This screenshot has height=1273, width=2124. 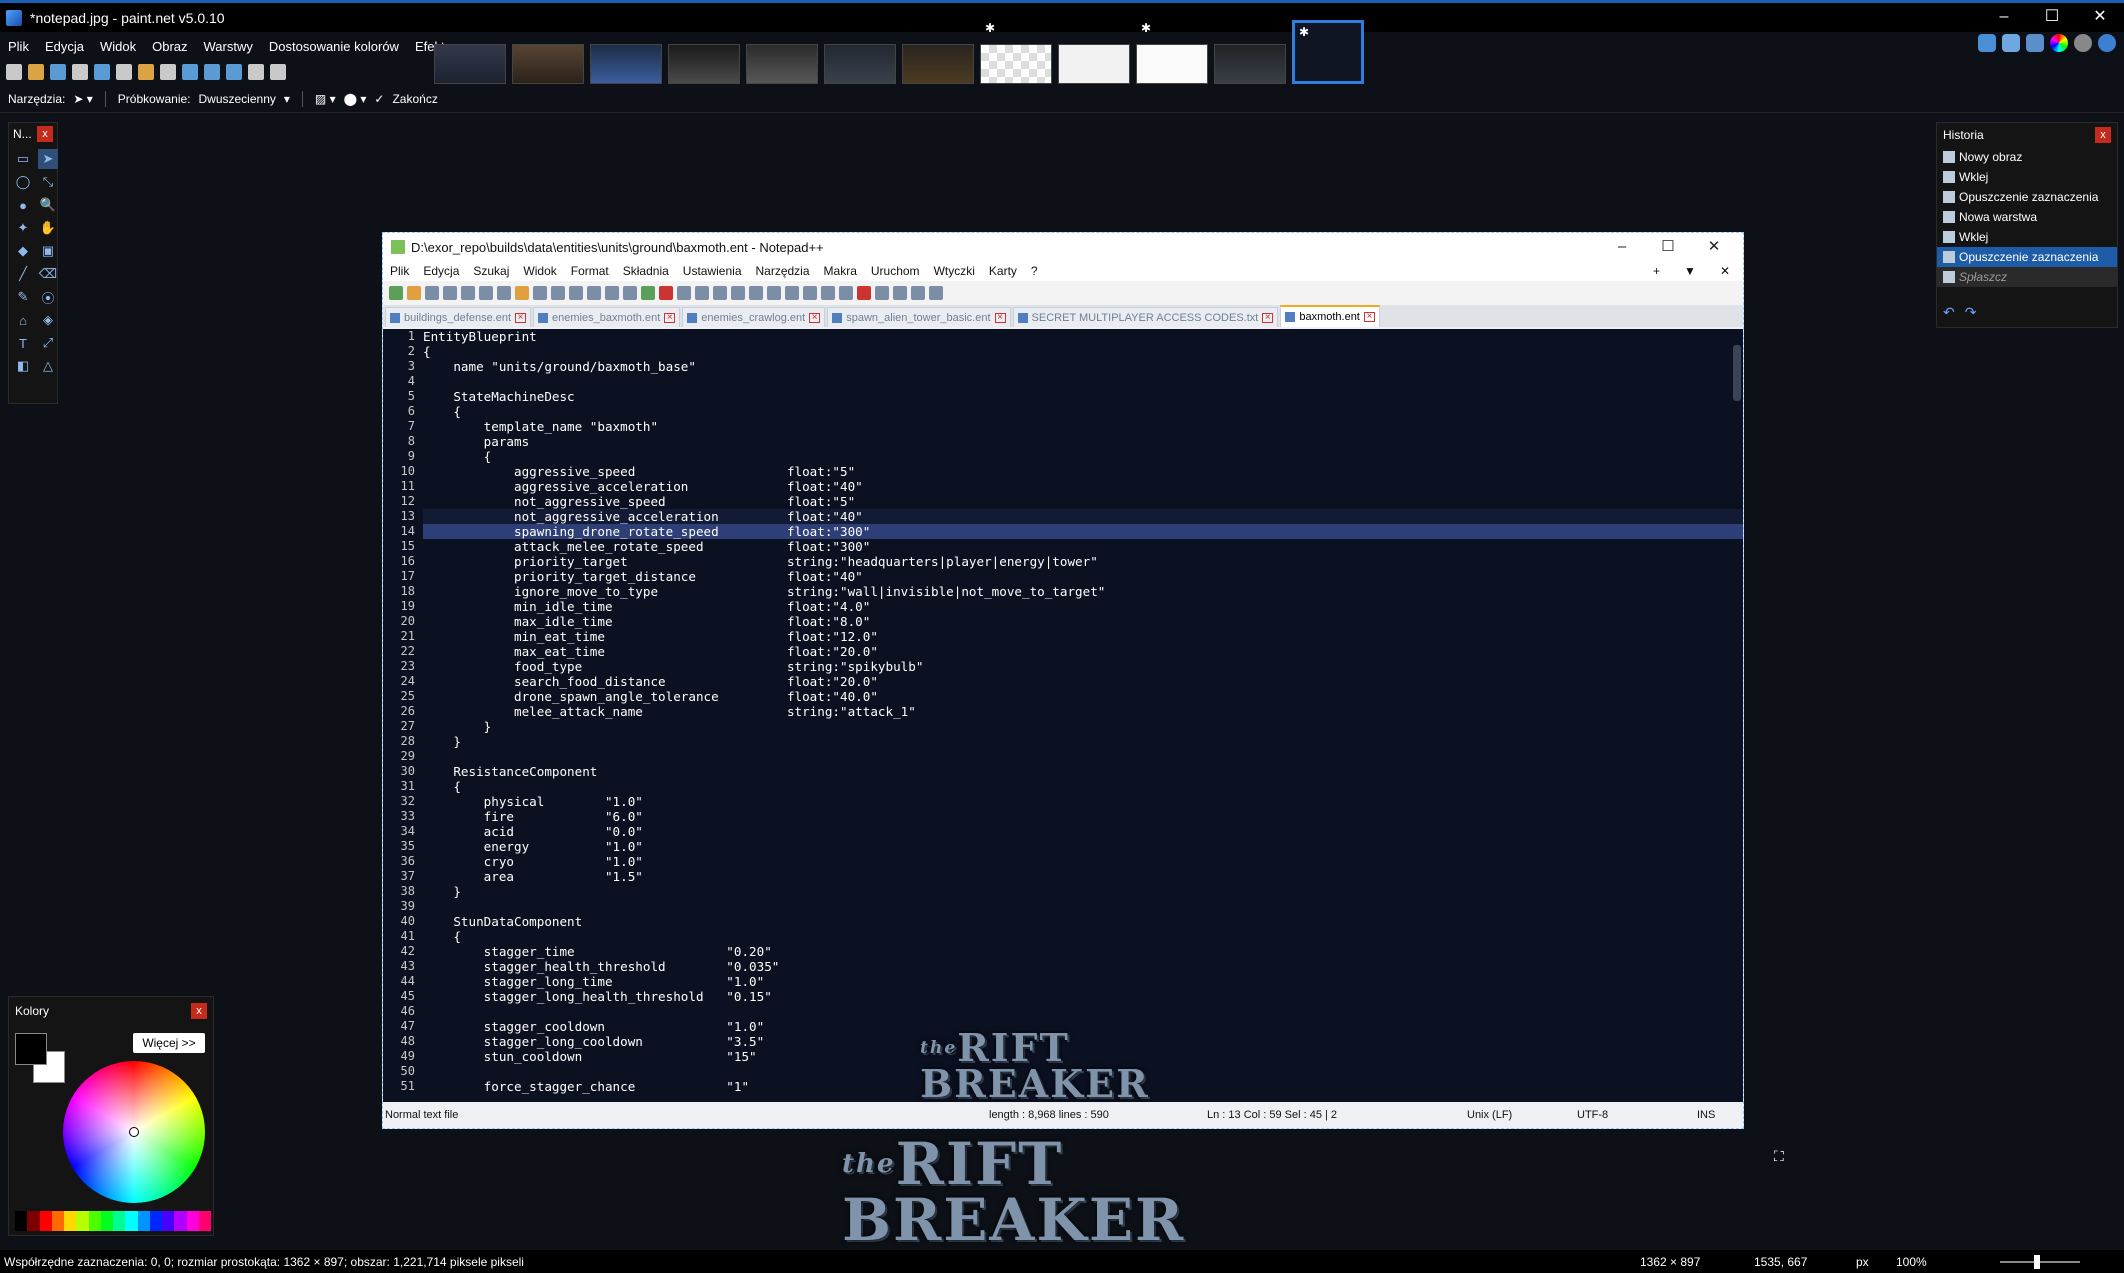 What do you see at coordinates (1034, 271) in the screenshot?
I see `npp-menu-item: ?` at bounding box center [1034, 271].